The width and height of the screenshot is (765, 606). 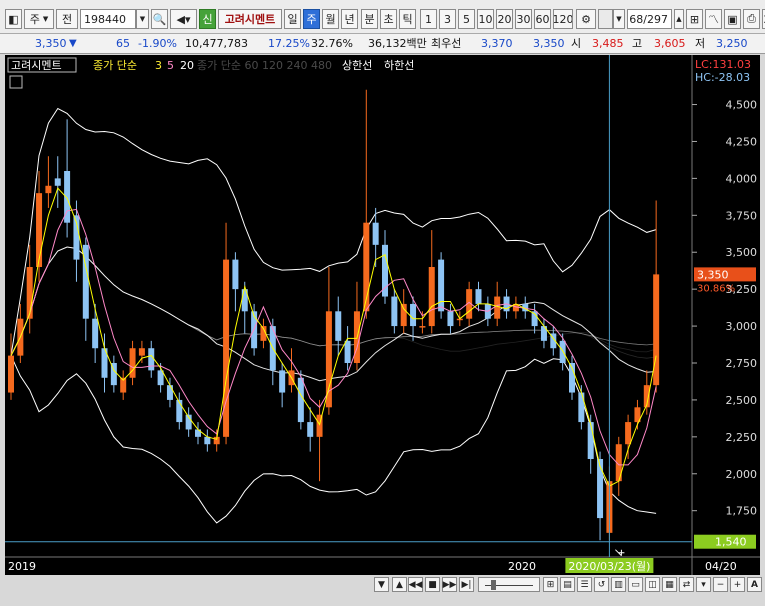 I want to click on auto-scale-icon: A, so click(x=754, y=584).